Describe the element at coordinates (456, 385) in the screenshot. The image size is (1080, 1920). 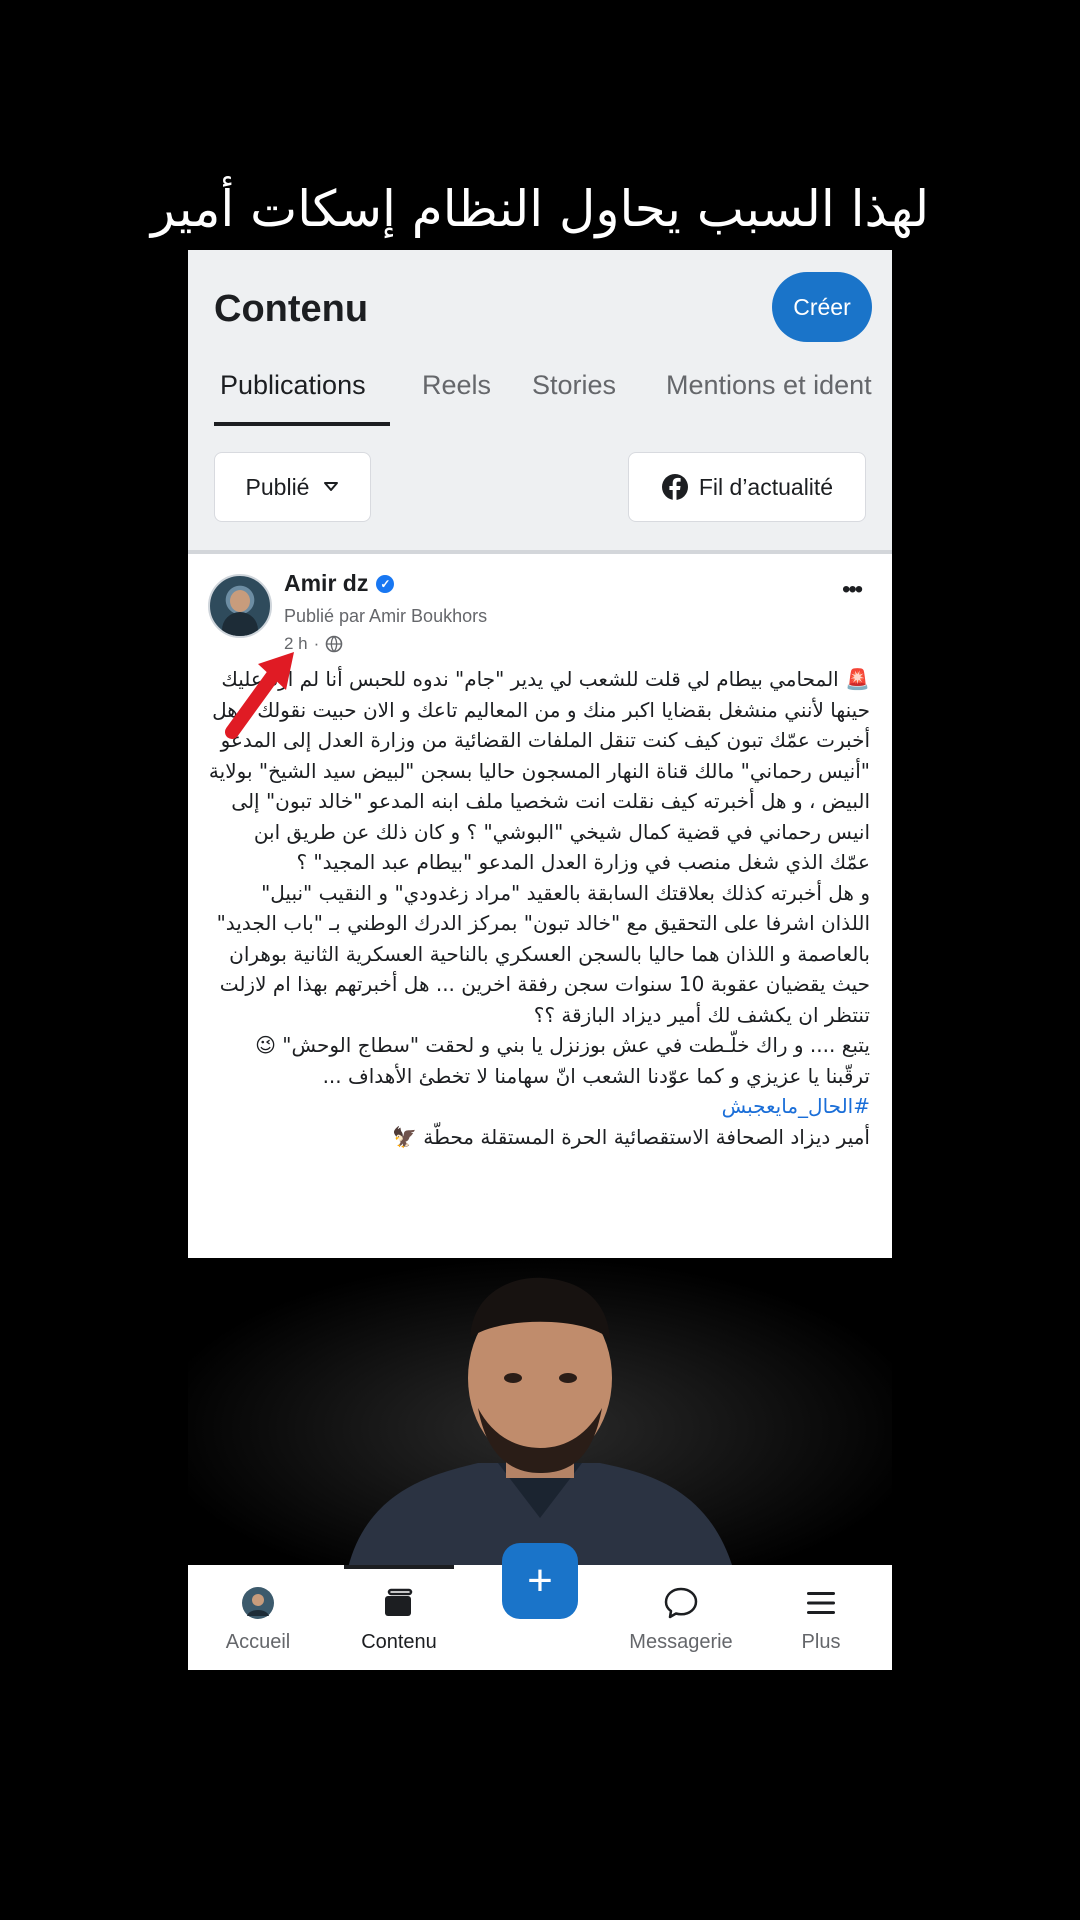
I see `tab-reels: Reels` at that location.